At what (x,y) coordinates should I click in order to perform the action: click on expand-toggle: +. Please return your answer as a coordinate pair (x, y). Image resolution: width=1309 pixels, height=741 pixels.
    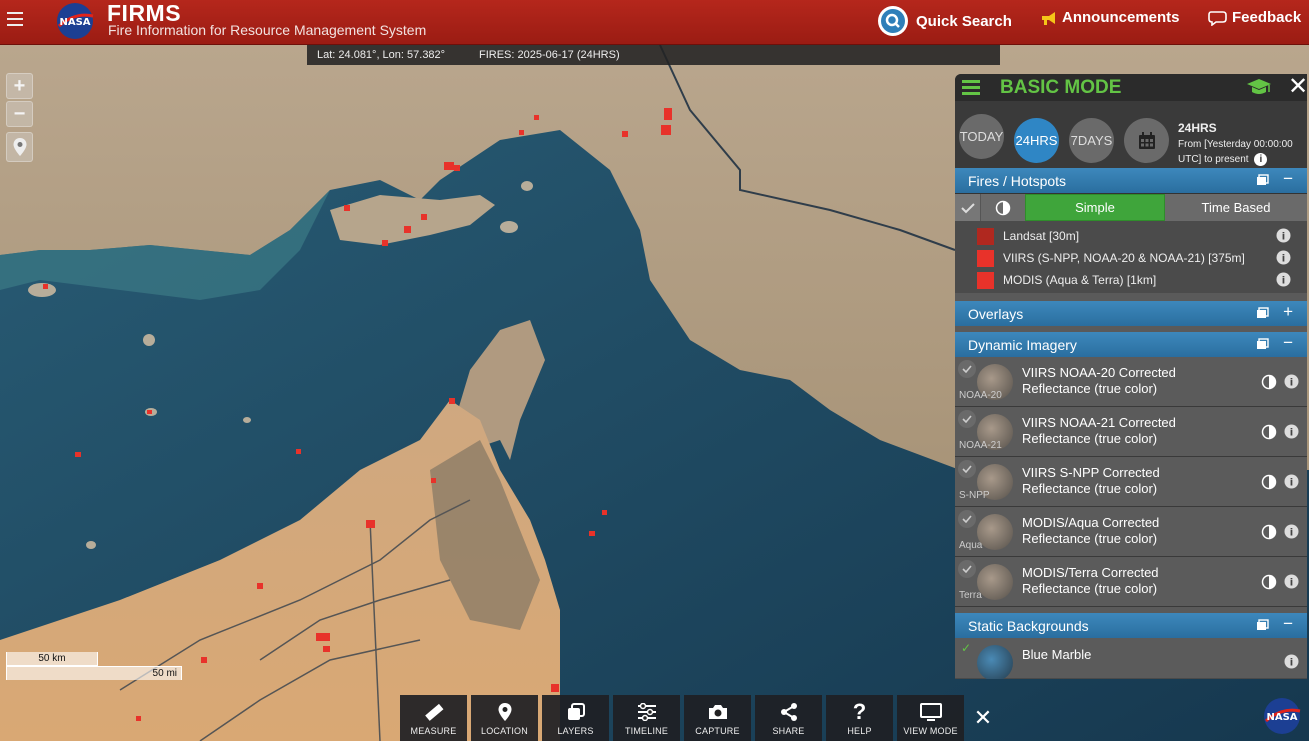
    Looking at the image, I should click on (1288, 312).